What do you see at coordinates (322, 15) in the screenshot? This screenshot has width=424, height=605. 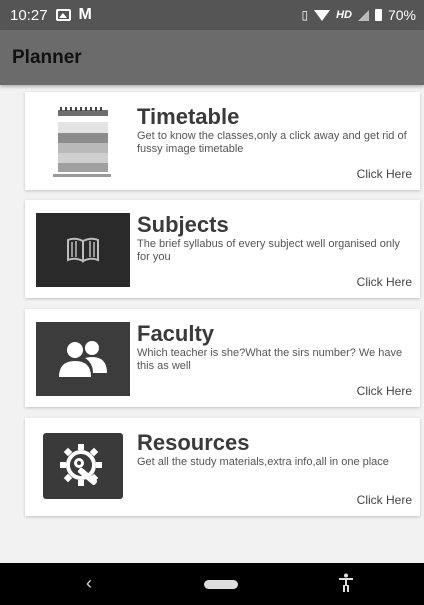 I see `wifi-icon` at bounding box center [322, 15].